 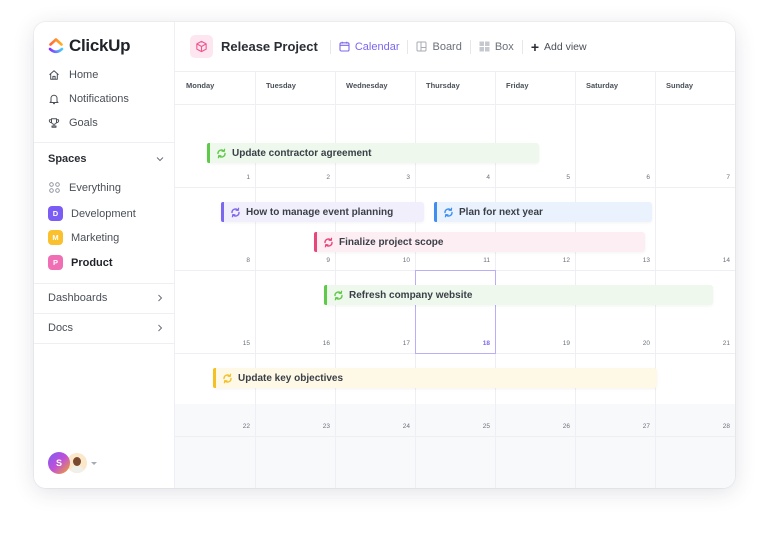 I want to click on tab-board: Board, so click(x=439, y=46).